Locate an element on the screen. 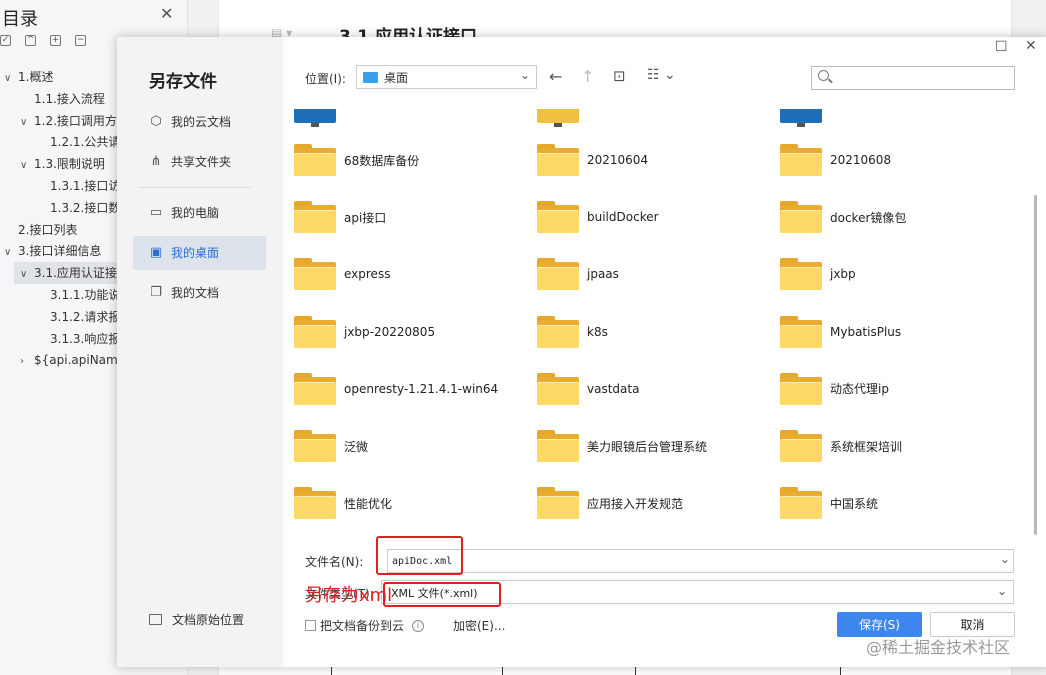  new-folder-icon: ⊡ is located at coordinates (619, 76).